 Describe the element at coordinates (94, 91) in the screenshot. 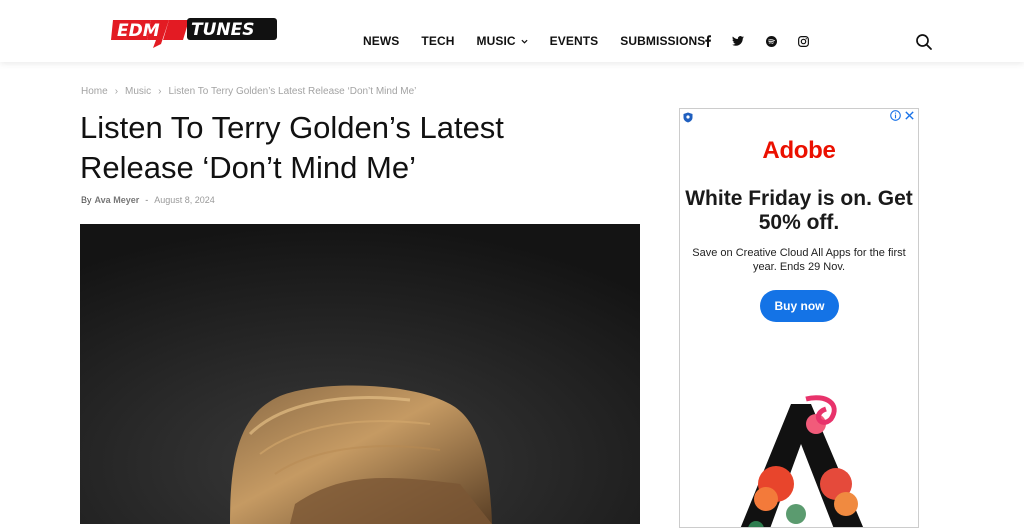

I see `breadcrumb-home: Home` at that location.